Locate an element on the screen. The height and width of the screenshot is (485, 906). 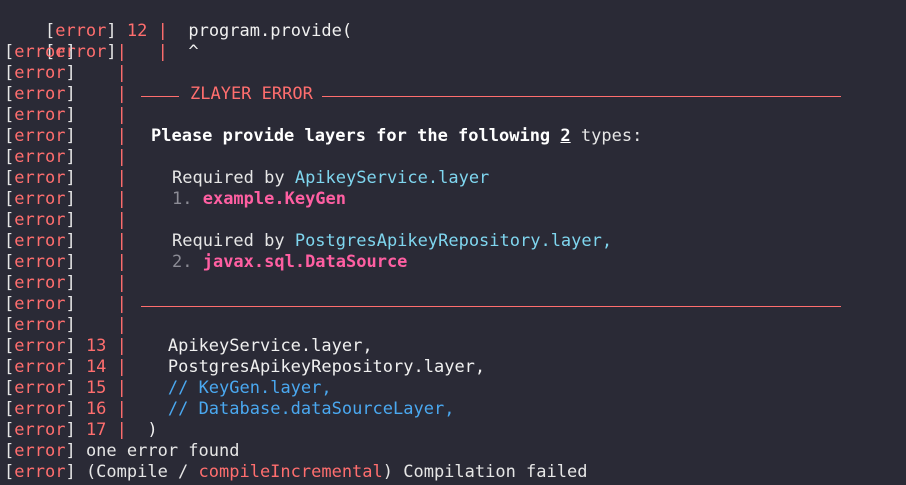
required-type: example.KeyGen is located at coordinates (274, 199).